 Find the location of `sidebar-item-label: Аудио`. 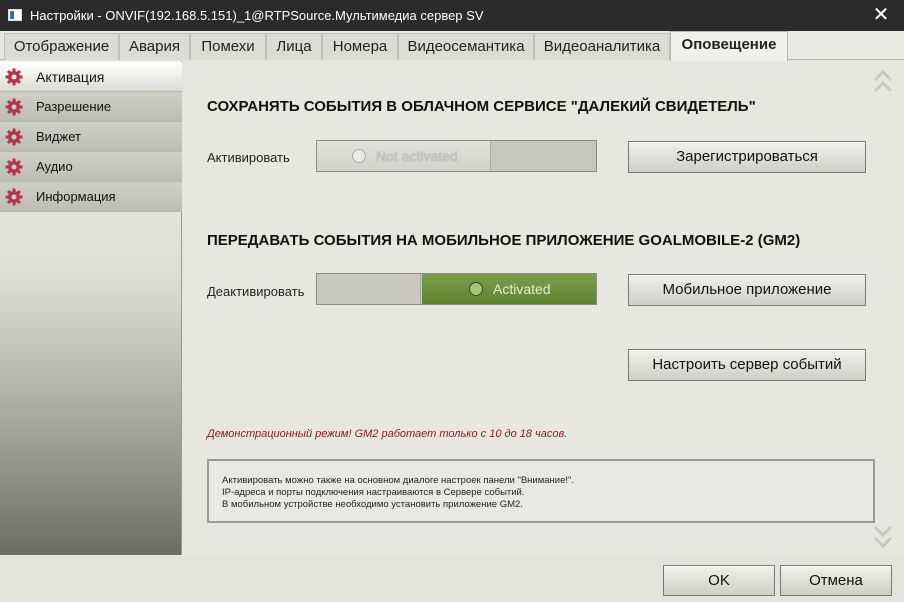

sidebar-item-label: Аудио is located at coordinates (54, 166).